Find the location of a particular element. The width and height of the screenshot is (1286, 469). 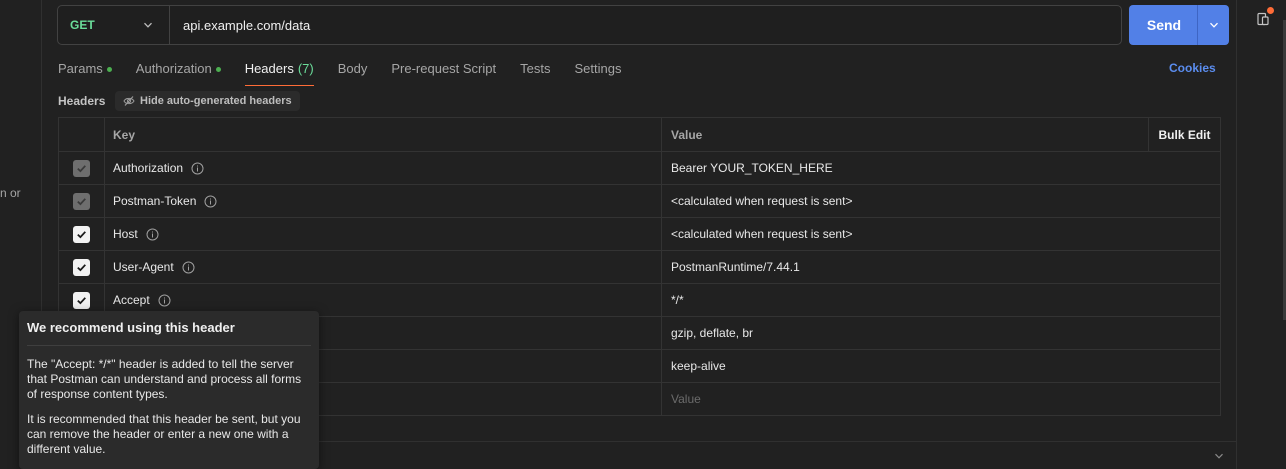

hide-auto-generated-button: Hide auto-generated headers is located at coordinates (207, 101).